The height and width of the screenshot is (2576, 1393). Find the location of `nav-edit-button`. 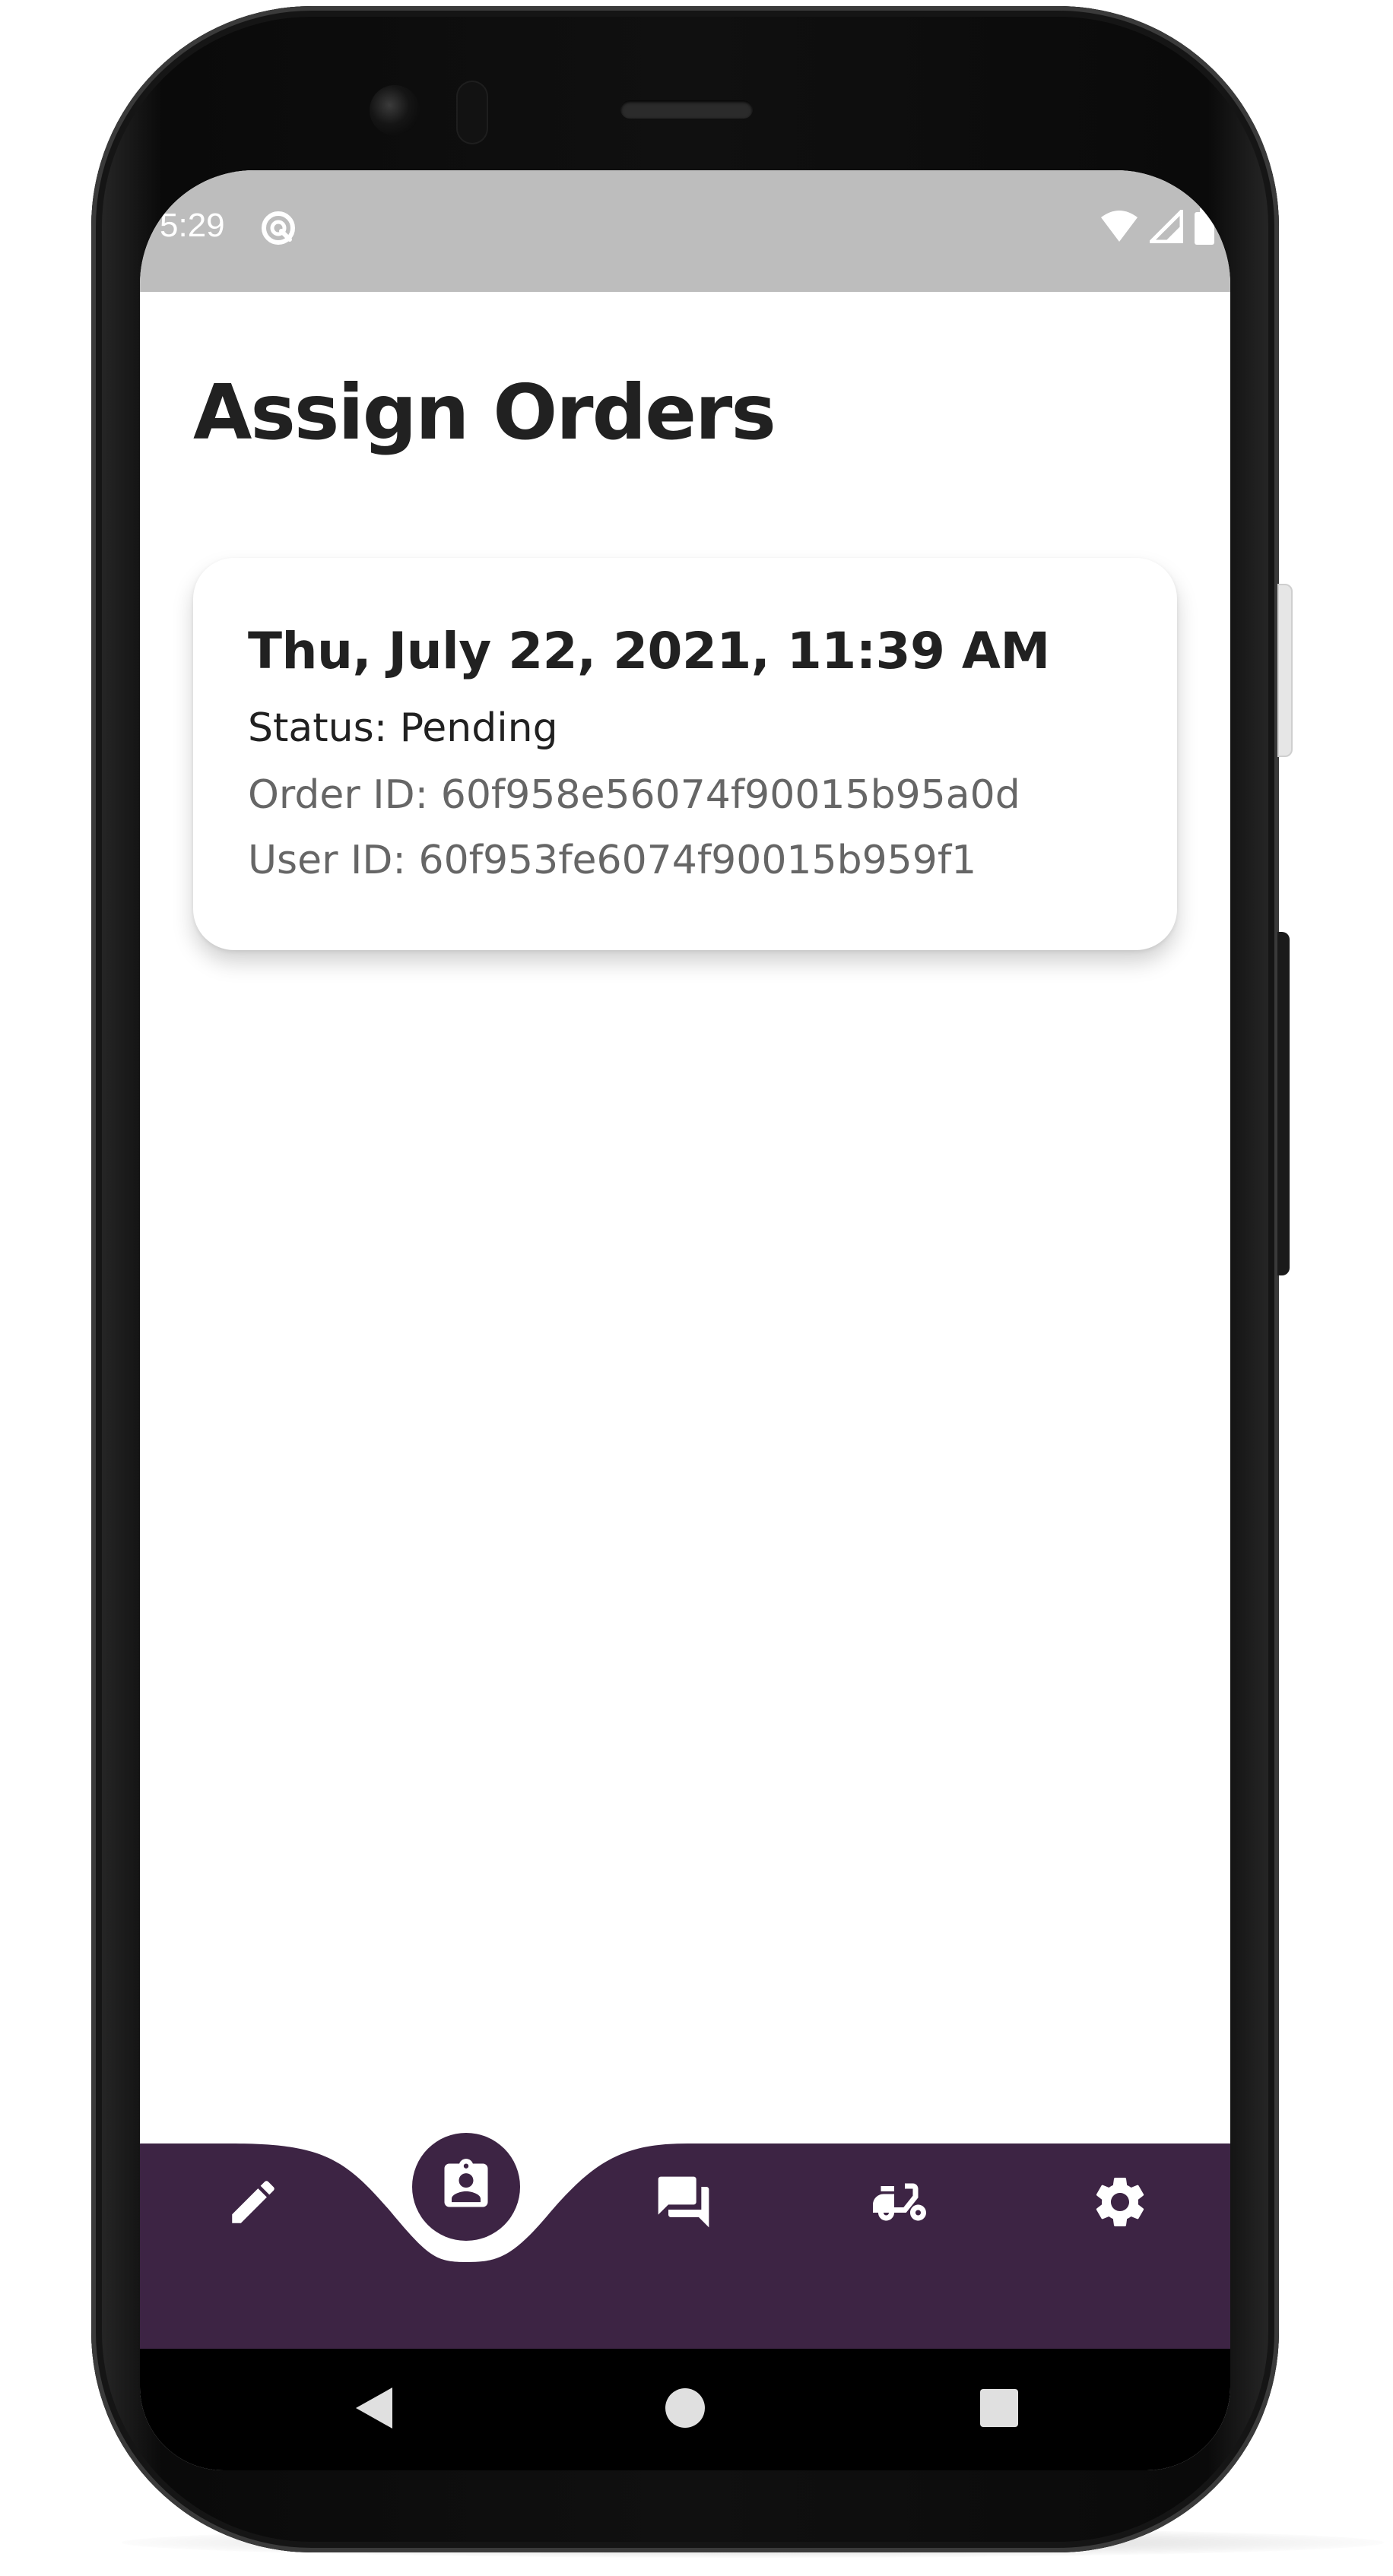

nav-edit-button is located at coordinates (253, 2203).